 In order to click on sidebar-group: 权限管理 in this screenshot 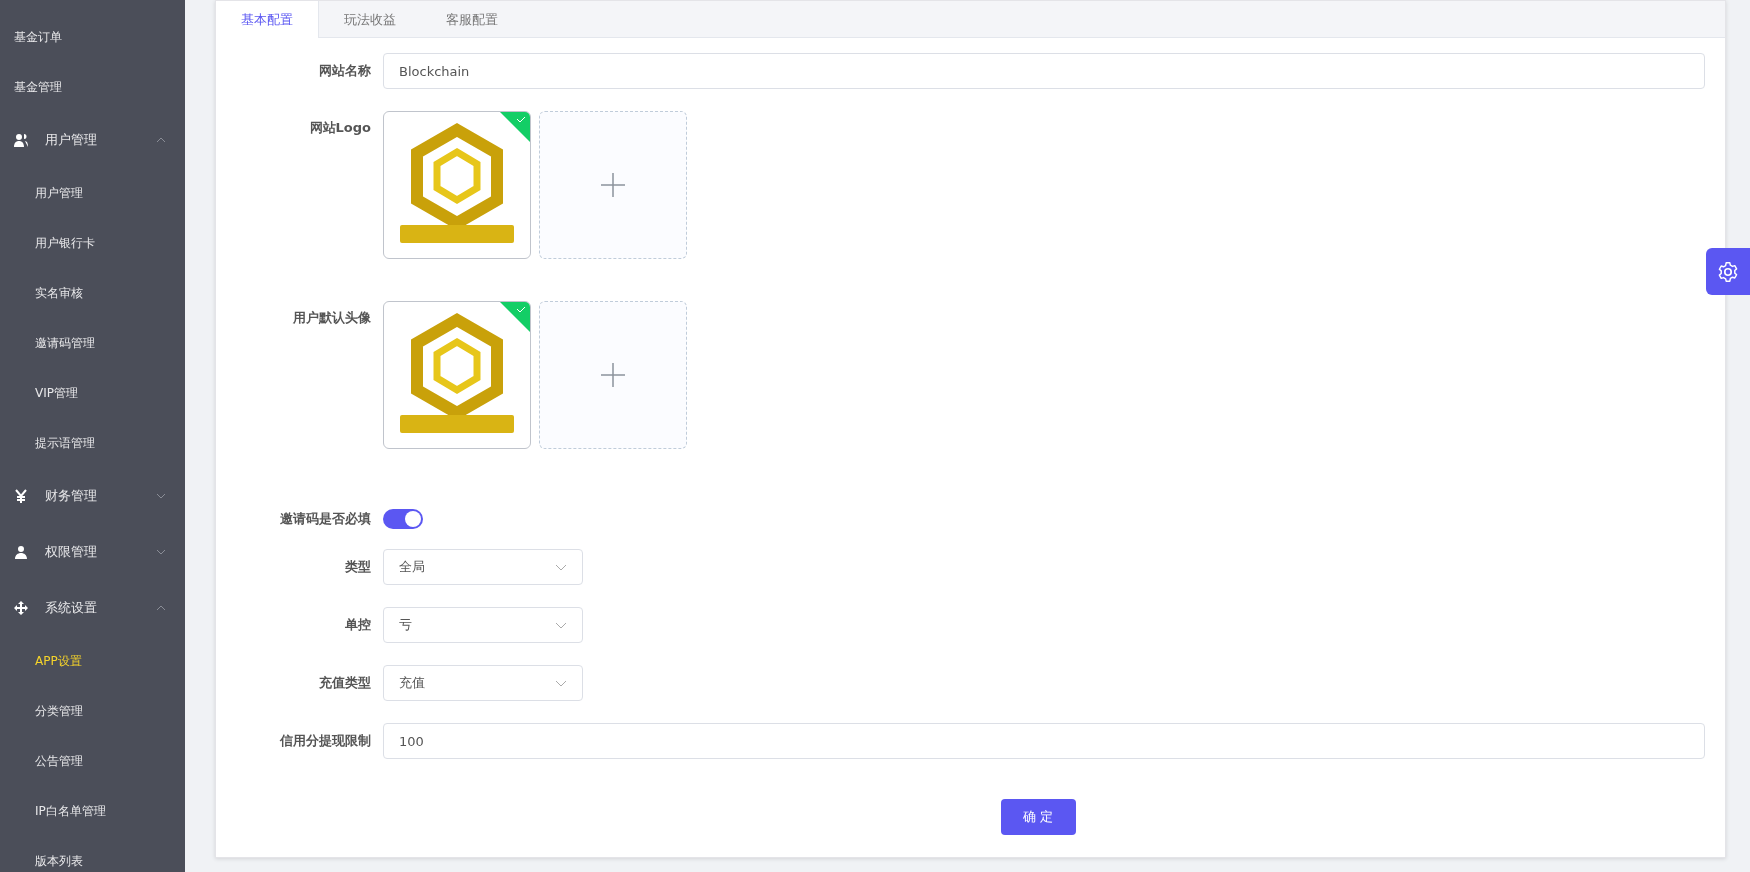, I will do `click(92, 552)`.